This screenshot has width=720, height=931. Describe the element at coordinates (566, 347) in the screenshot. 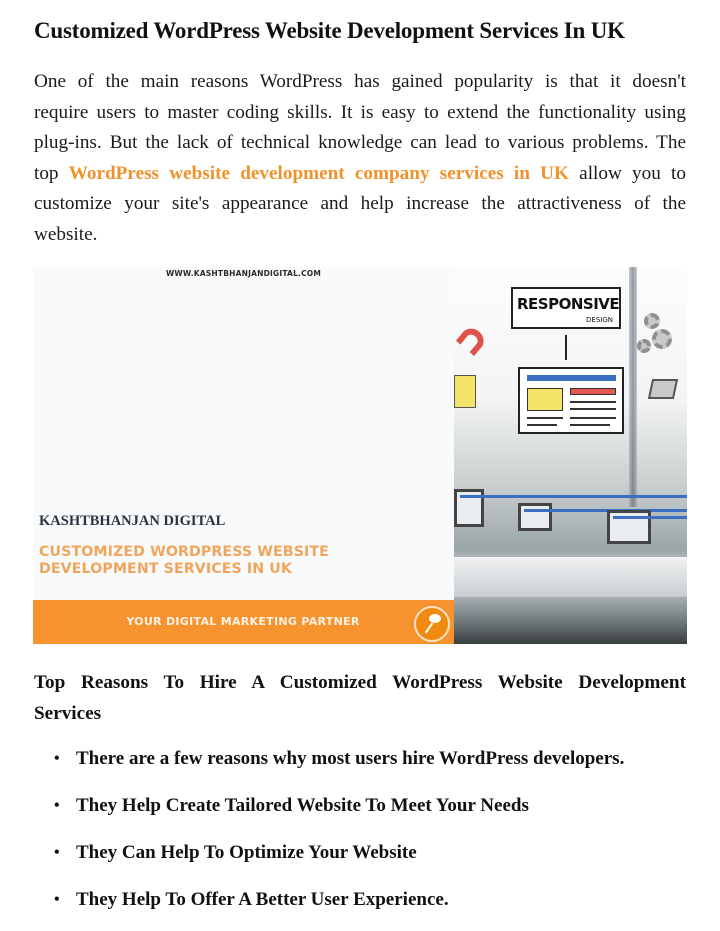

I see `connector-line` at that location.